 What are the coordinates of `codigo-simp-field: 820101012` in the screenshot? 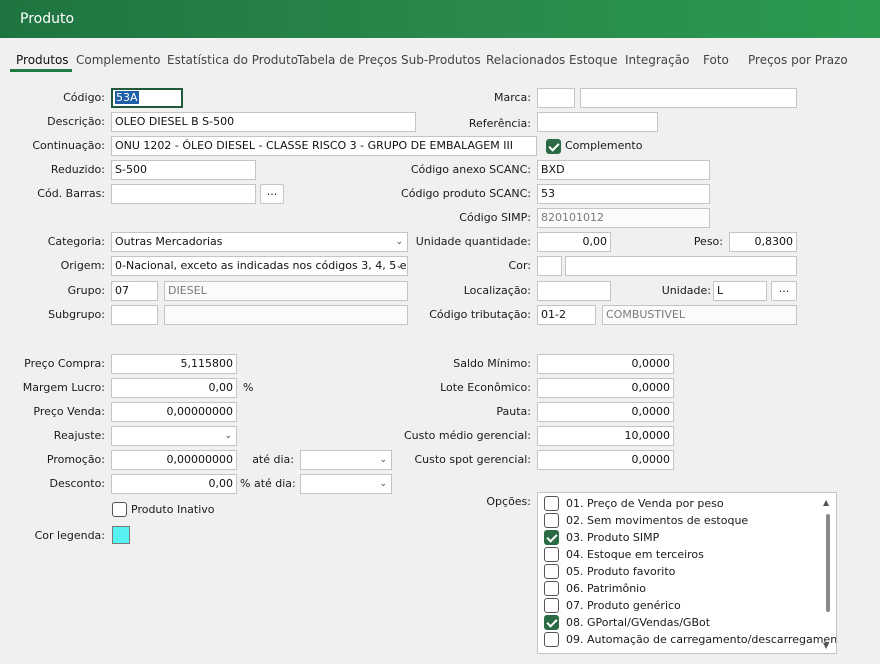 It's located at (623, 218).